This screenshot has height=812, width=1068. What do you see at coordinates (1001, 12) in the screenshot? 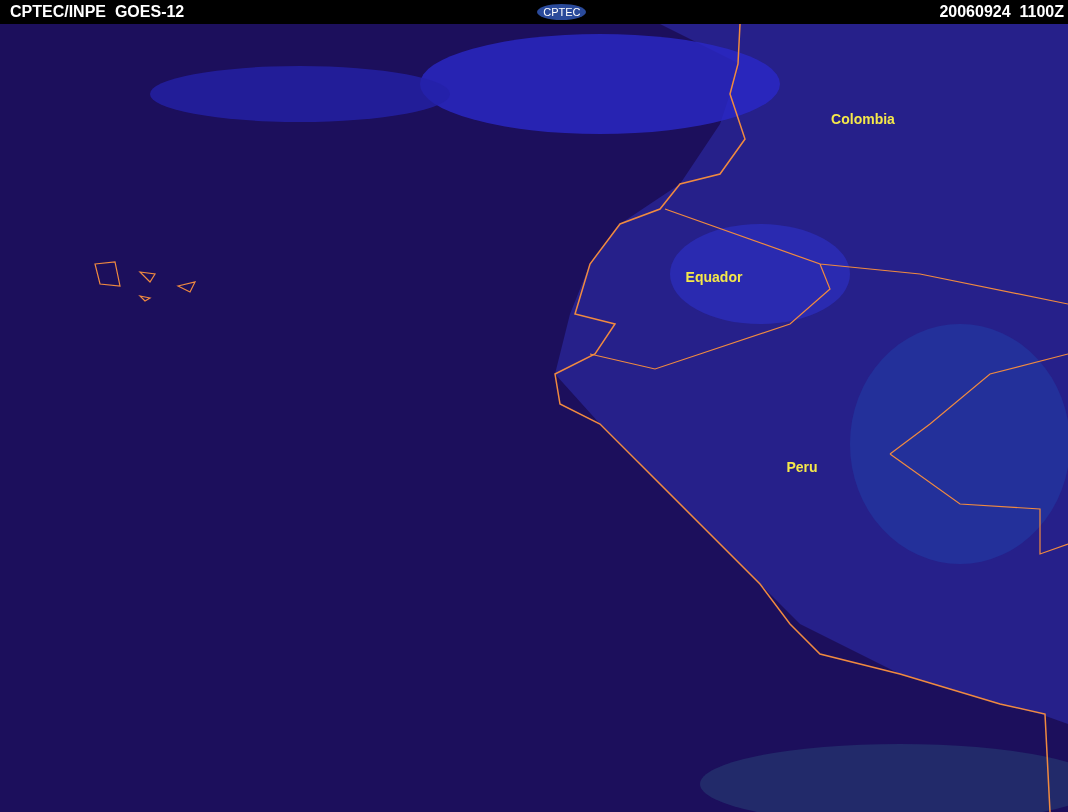
I see `timestamp-text: 20060924 1100Z` at bounding box center [1001, 12].